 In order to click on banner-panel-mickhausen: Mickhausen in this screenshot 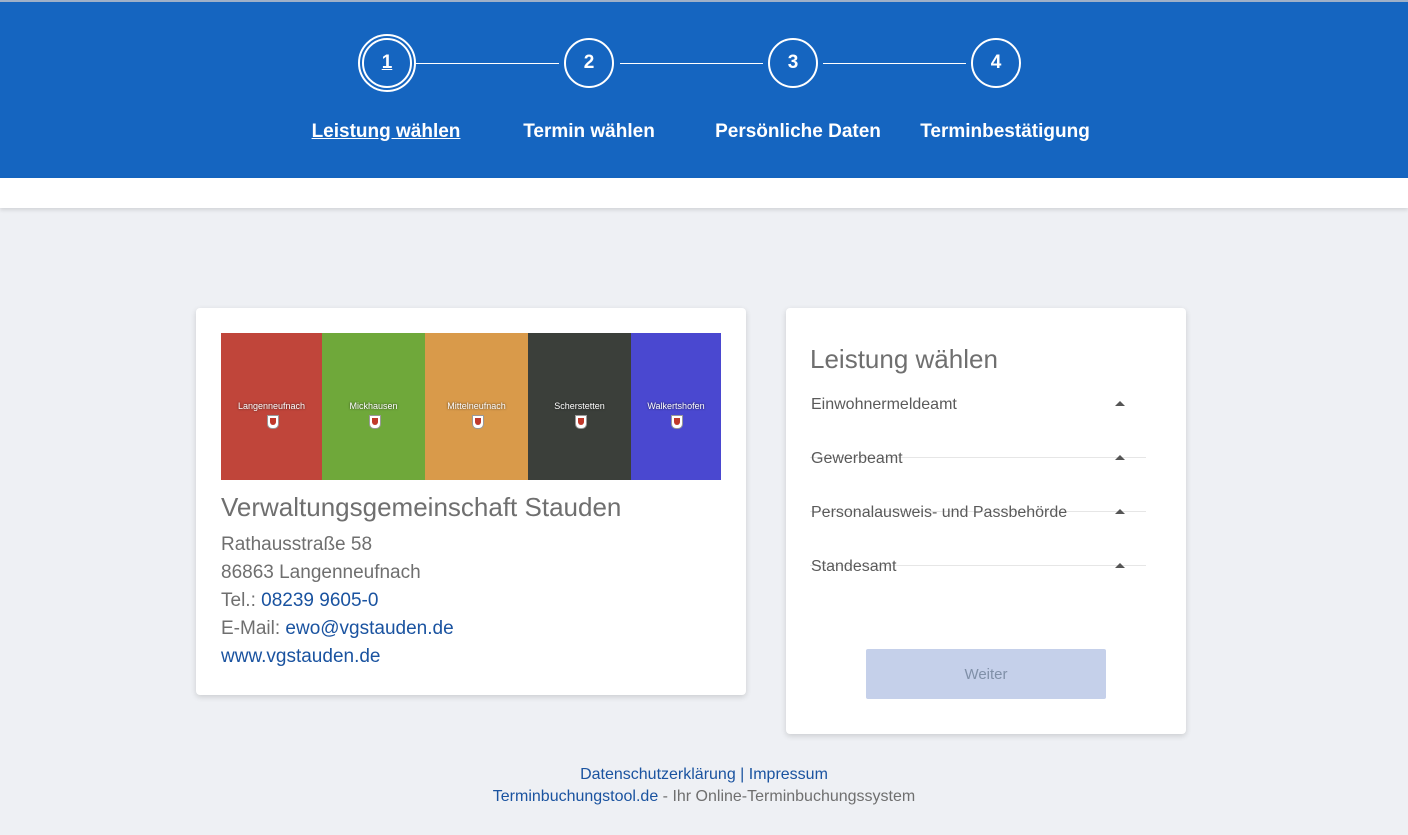, I will do `click(373, 406)`.